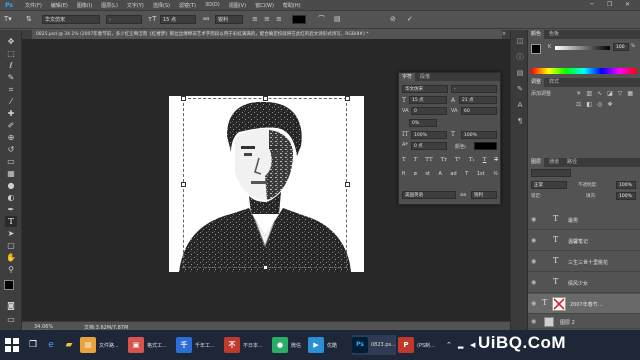  What do you see at coordinates (11, 53) in the screenshot?
I see `marquee-tool-icon: ⬚` at bounding box center [11, 53].